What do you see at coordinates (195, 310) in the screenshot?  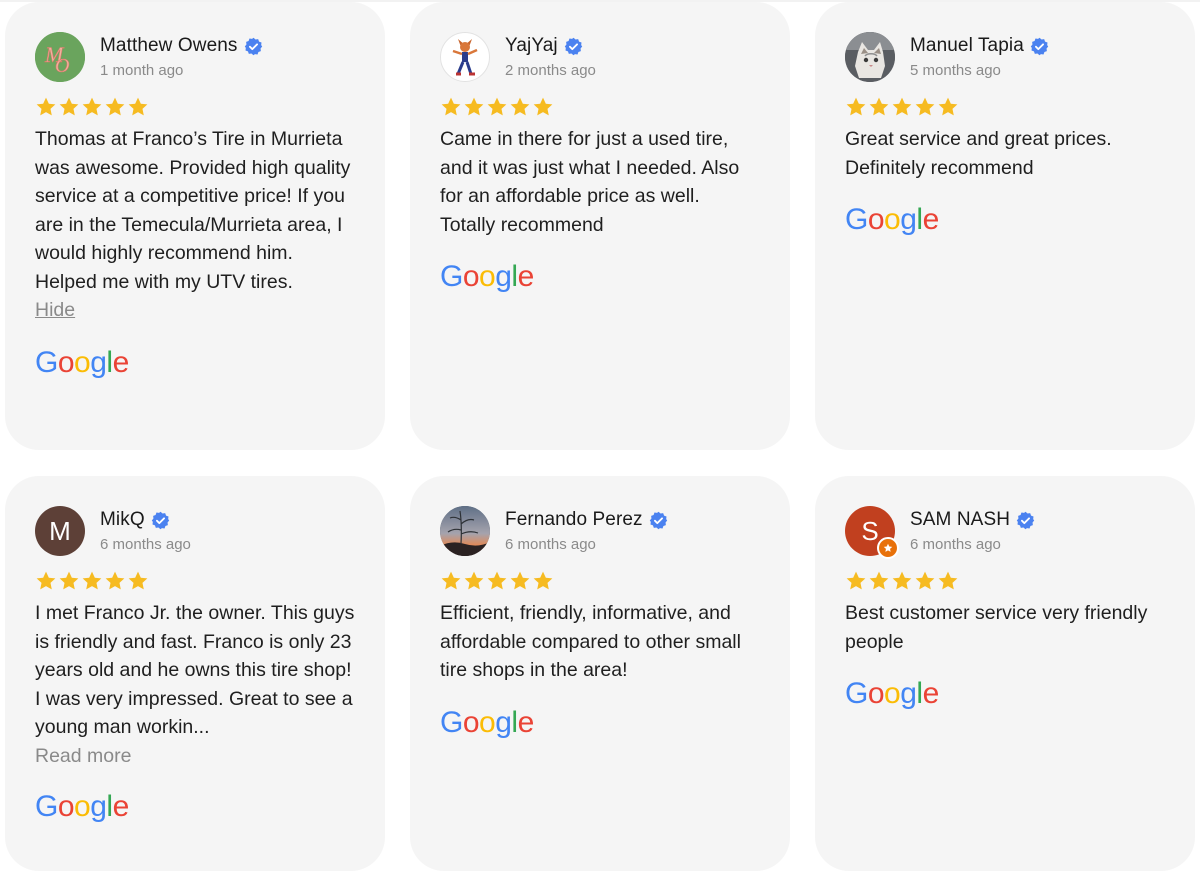 I see `hide-link: Hide` at bounding box center [195, 310].